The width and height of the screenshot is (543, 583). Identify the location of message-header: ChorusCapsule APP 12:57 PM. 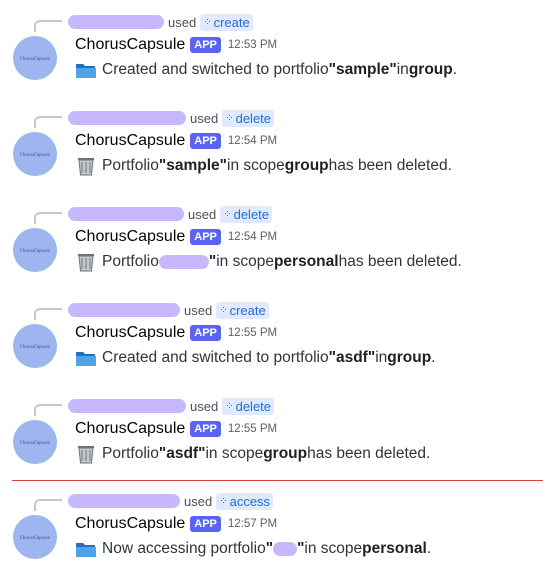
(176, 524).